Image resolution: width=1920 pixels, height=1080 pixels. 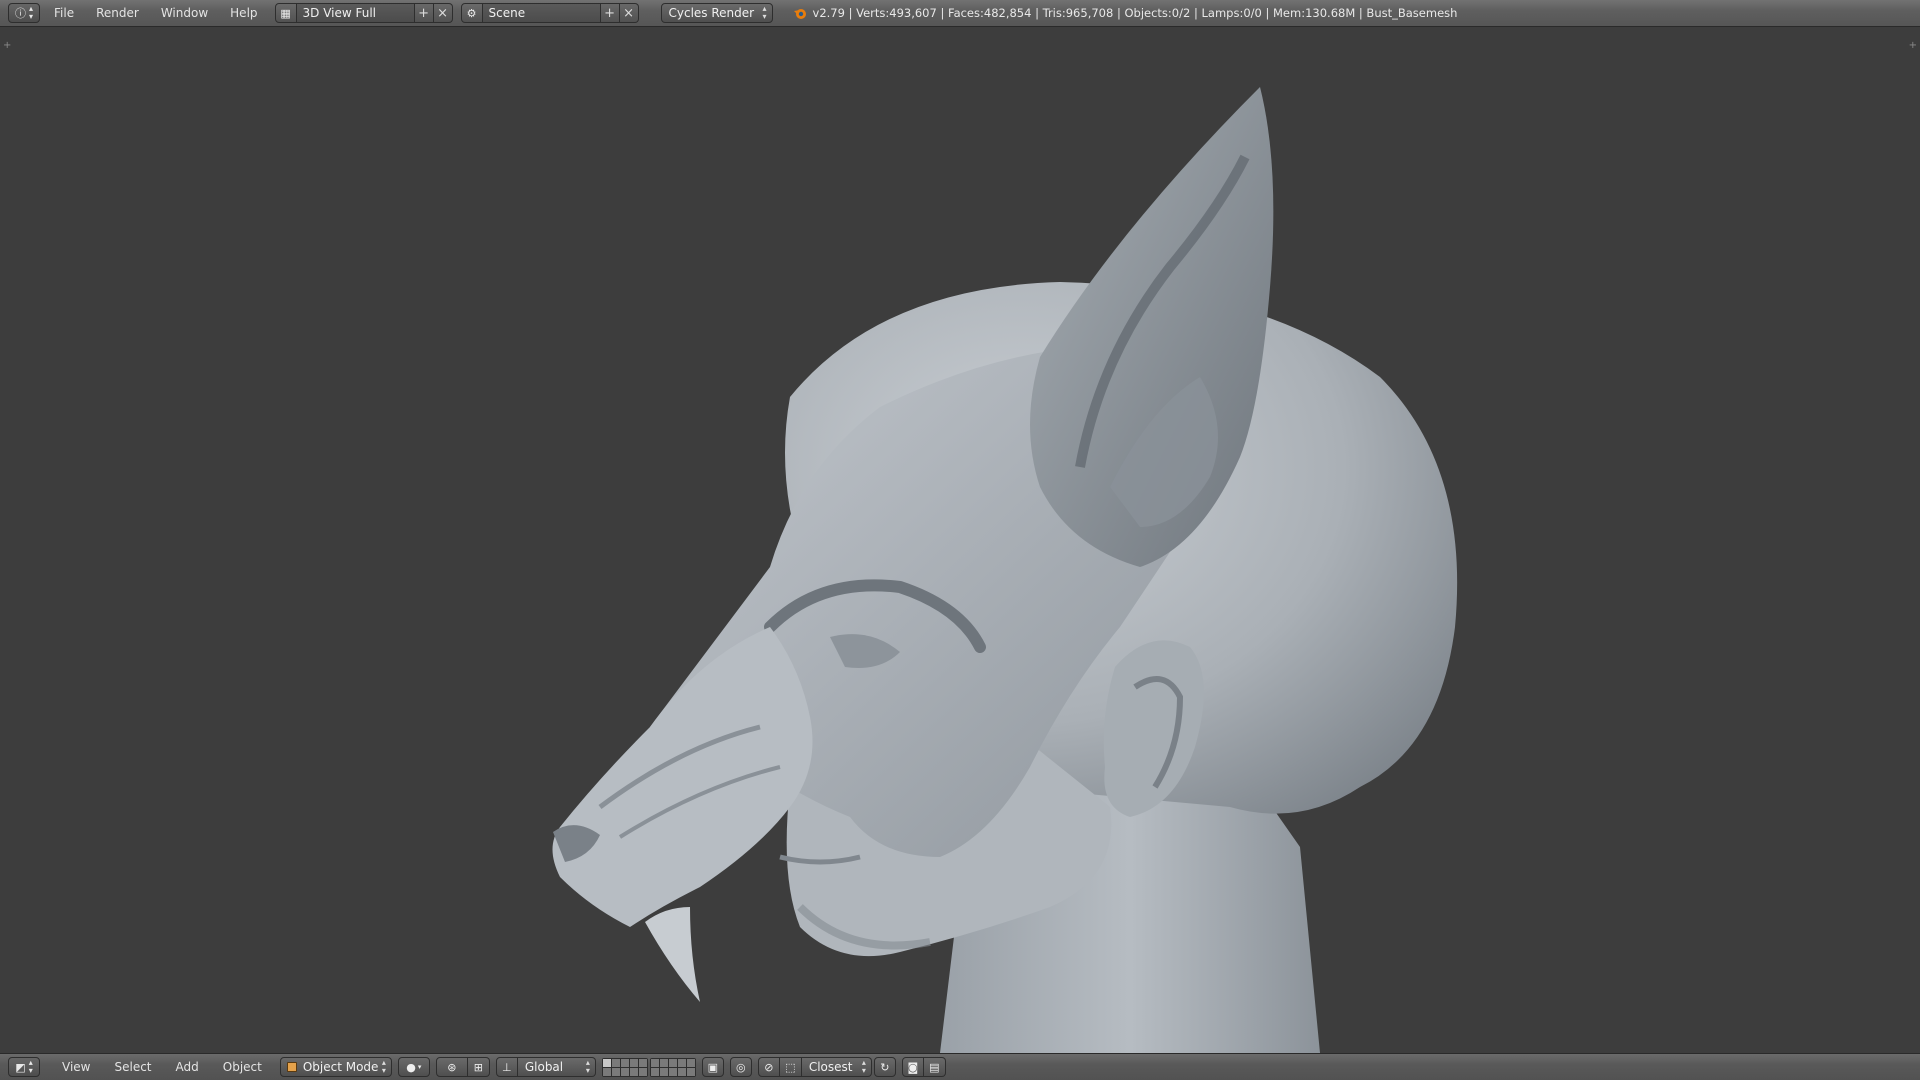 I want to click on snap-element-dropdown: ⬚, so click(x=790, y=1067).